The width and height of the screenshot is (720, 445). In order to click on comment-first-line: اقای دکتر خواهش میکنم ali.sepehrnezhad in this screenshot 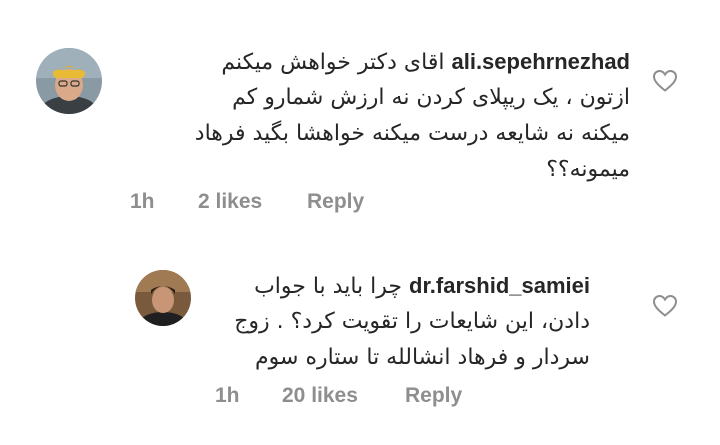, I will do `click(425, 62)`.